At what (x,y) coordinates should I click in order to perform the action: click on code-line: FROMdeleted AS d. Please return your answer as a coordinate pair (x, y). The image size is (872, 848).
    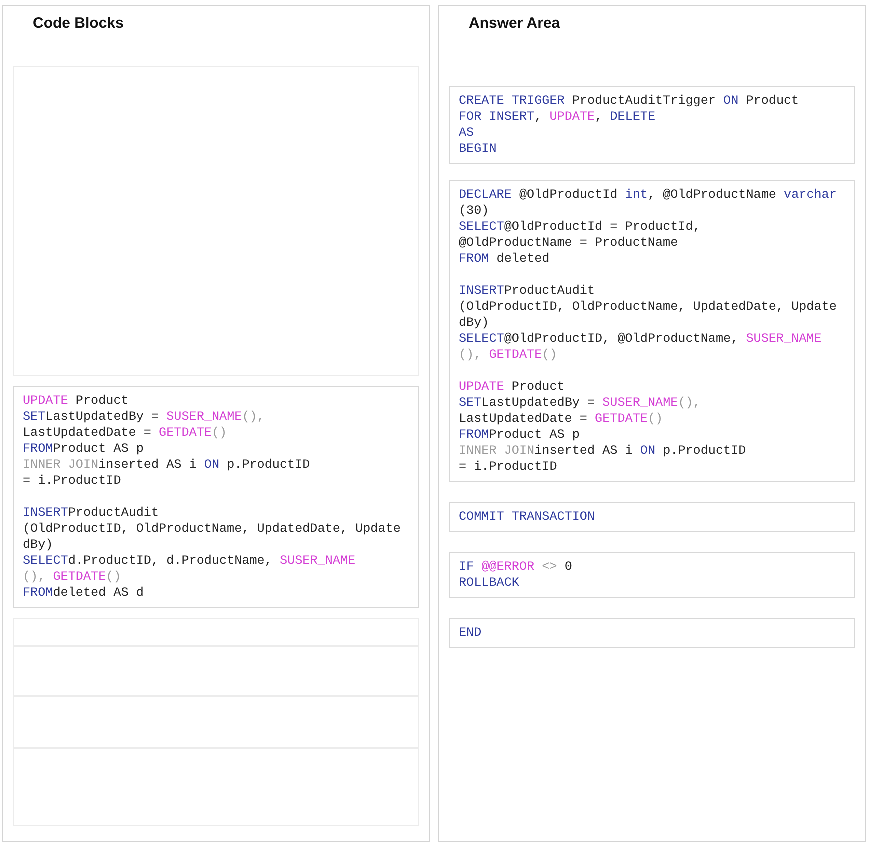
    Looking at the image, I should click on (84, 592).